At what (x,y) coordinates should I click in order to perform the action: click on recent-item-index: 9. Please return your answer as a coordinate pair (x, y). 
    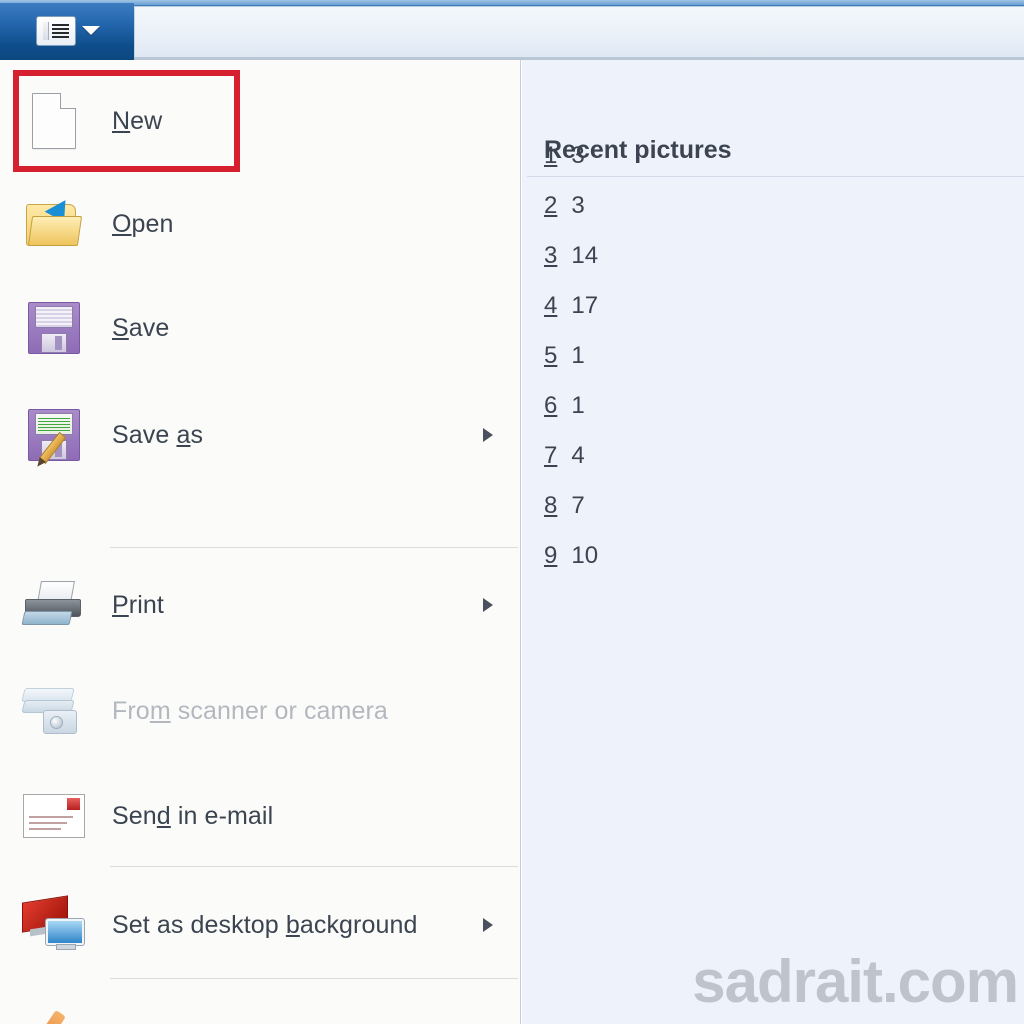
    Looking at the image, I should click on (551, 555).